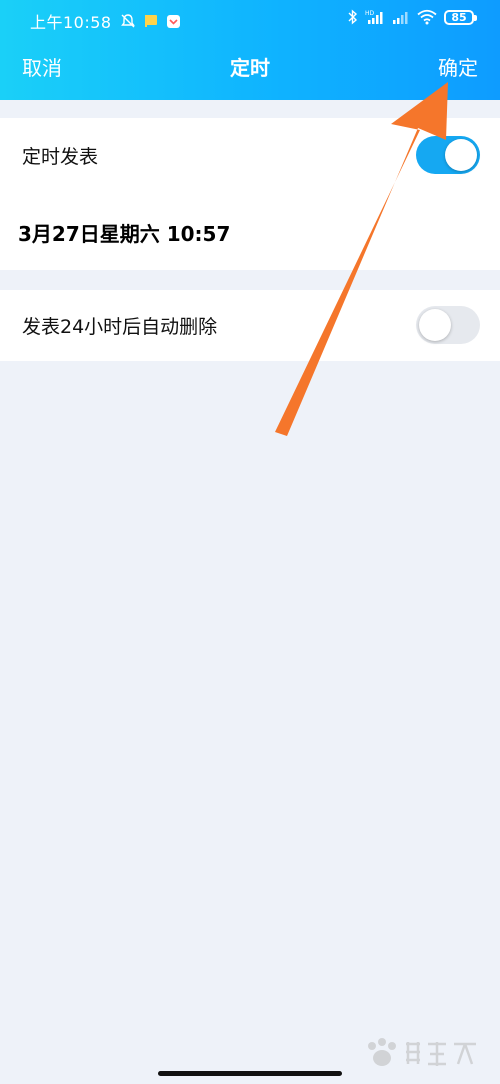  I want to click on app-notification-icon, so click(173, 21).